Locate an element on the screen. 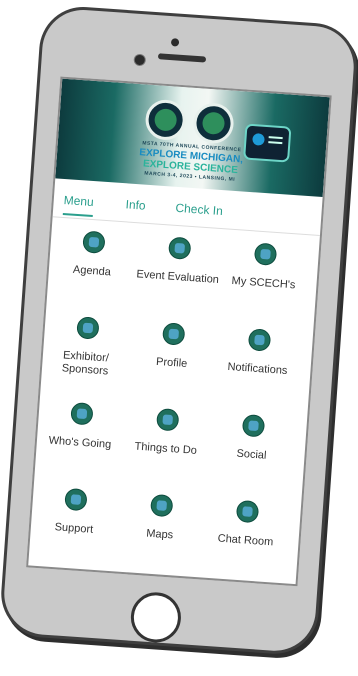 This screenshot has width=358, height=676. menu-item-label: Chat Room is located at coordinates (245, 540).